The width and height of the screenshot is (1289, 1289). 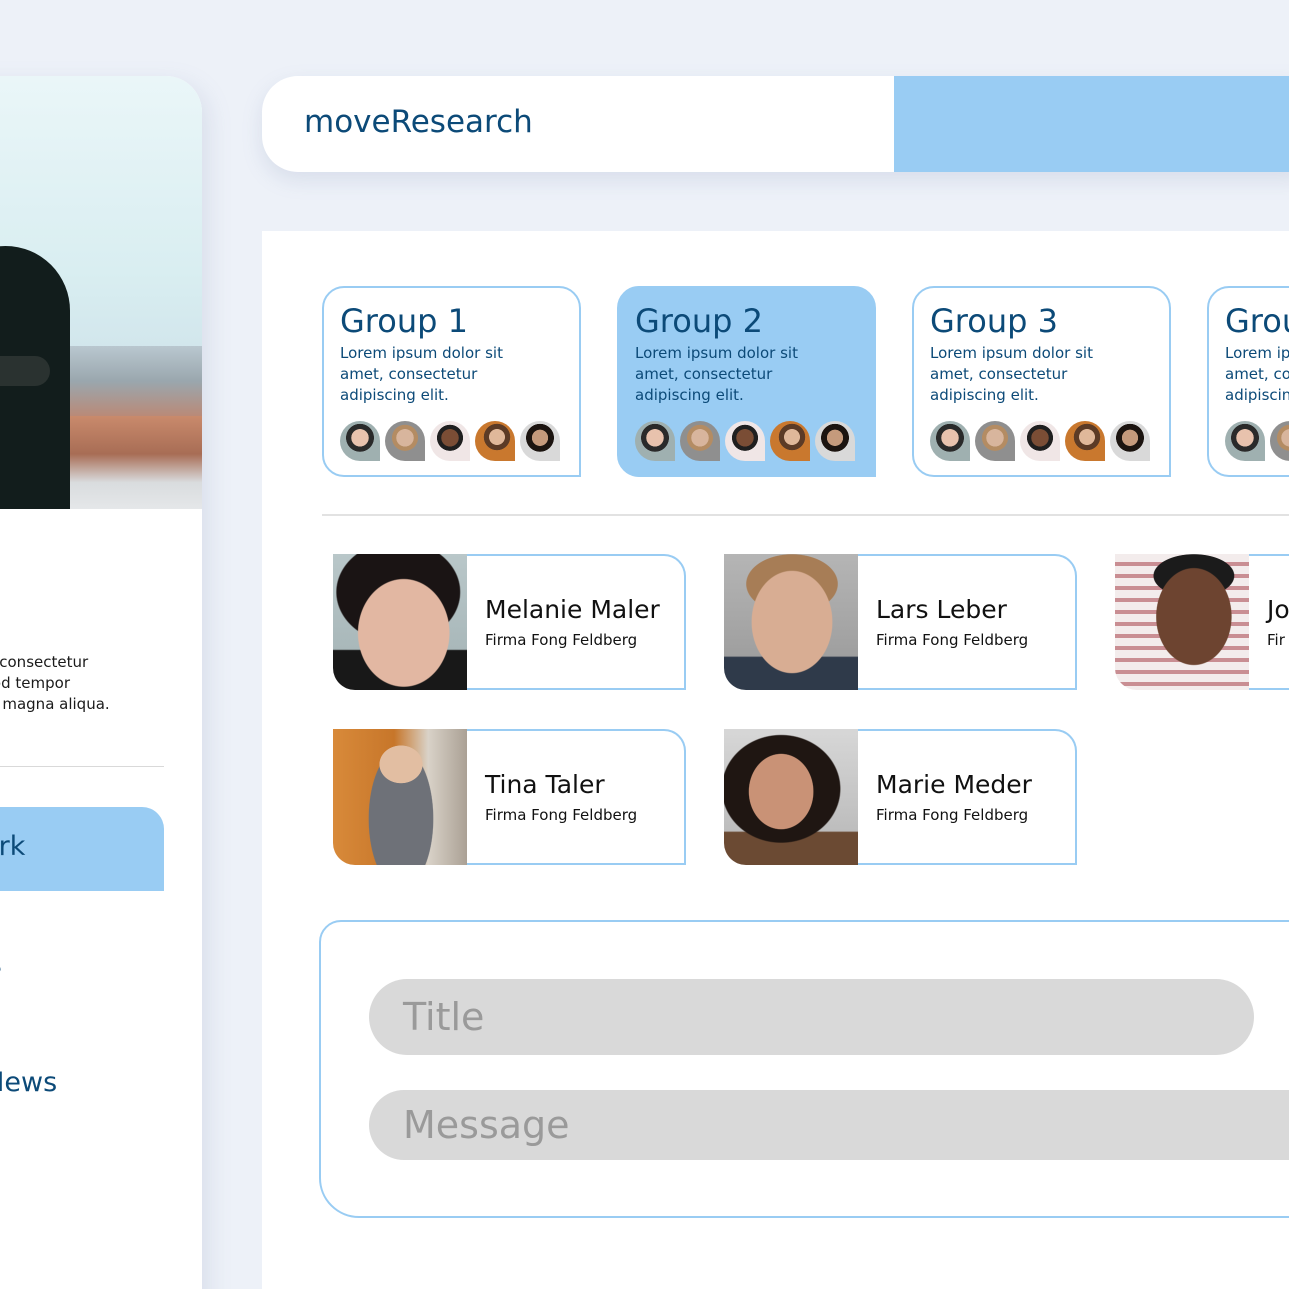 I want to click on person-name: Melanie Maler, so click(x=572, y=609).